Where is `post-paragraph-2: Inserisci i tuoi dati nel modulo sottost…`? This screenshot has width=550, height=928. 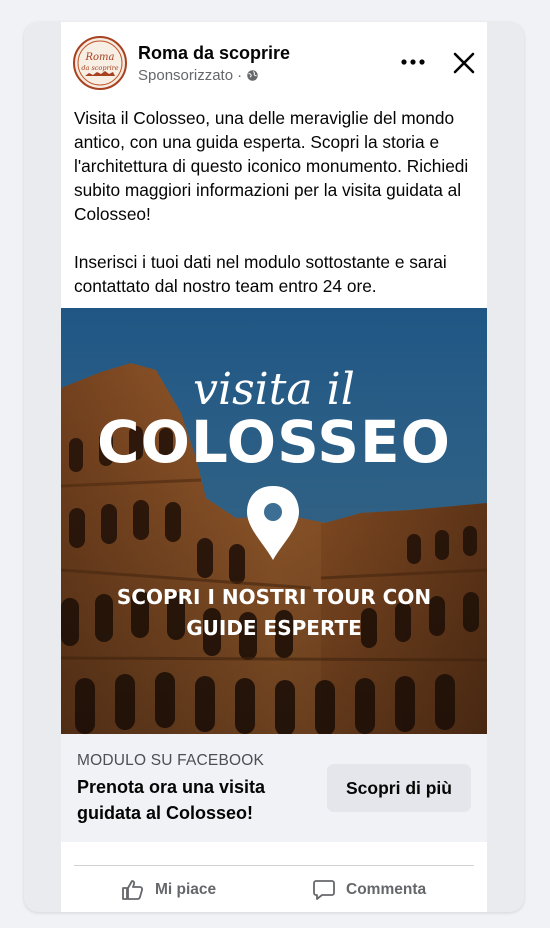
post-paragraph-2: Inserisci i tuoi dati nel modulo sottost… is located at coordinates (260, 274).